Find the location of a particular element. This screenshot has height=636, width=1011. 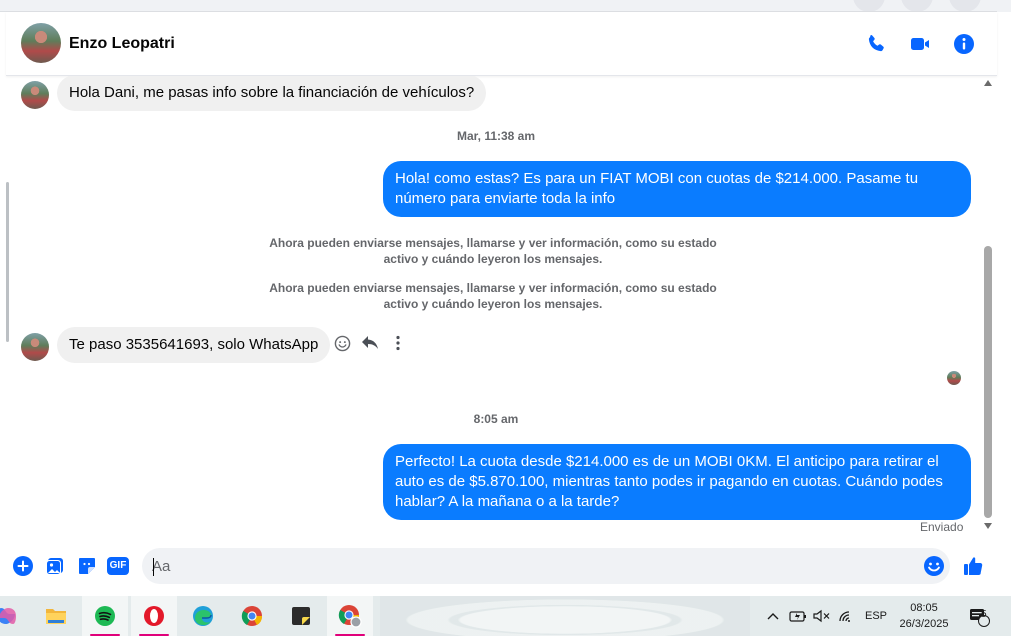

contact-name: Enzo Leopatri is located at coordinates (122, 44).